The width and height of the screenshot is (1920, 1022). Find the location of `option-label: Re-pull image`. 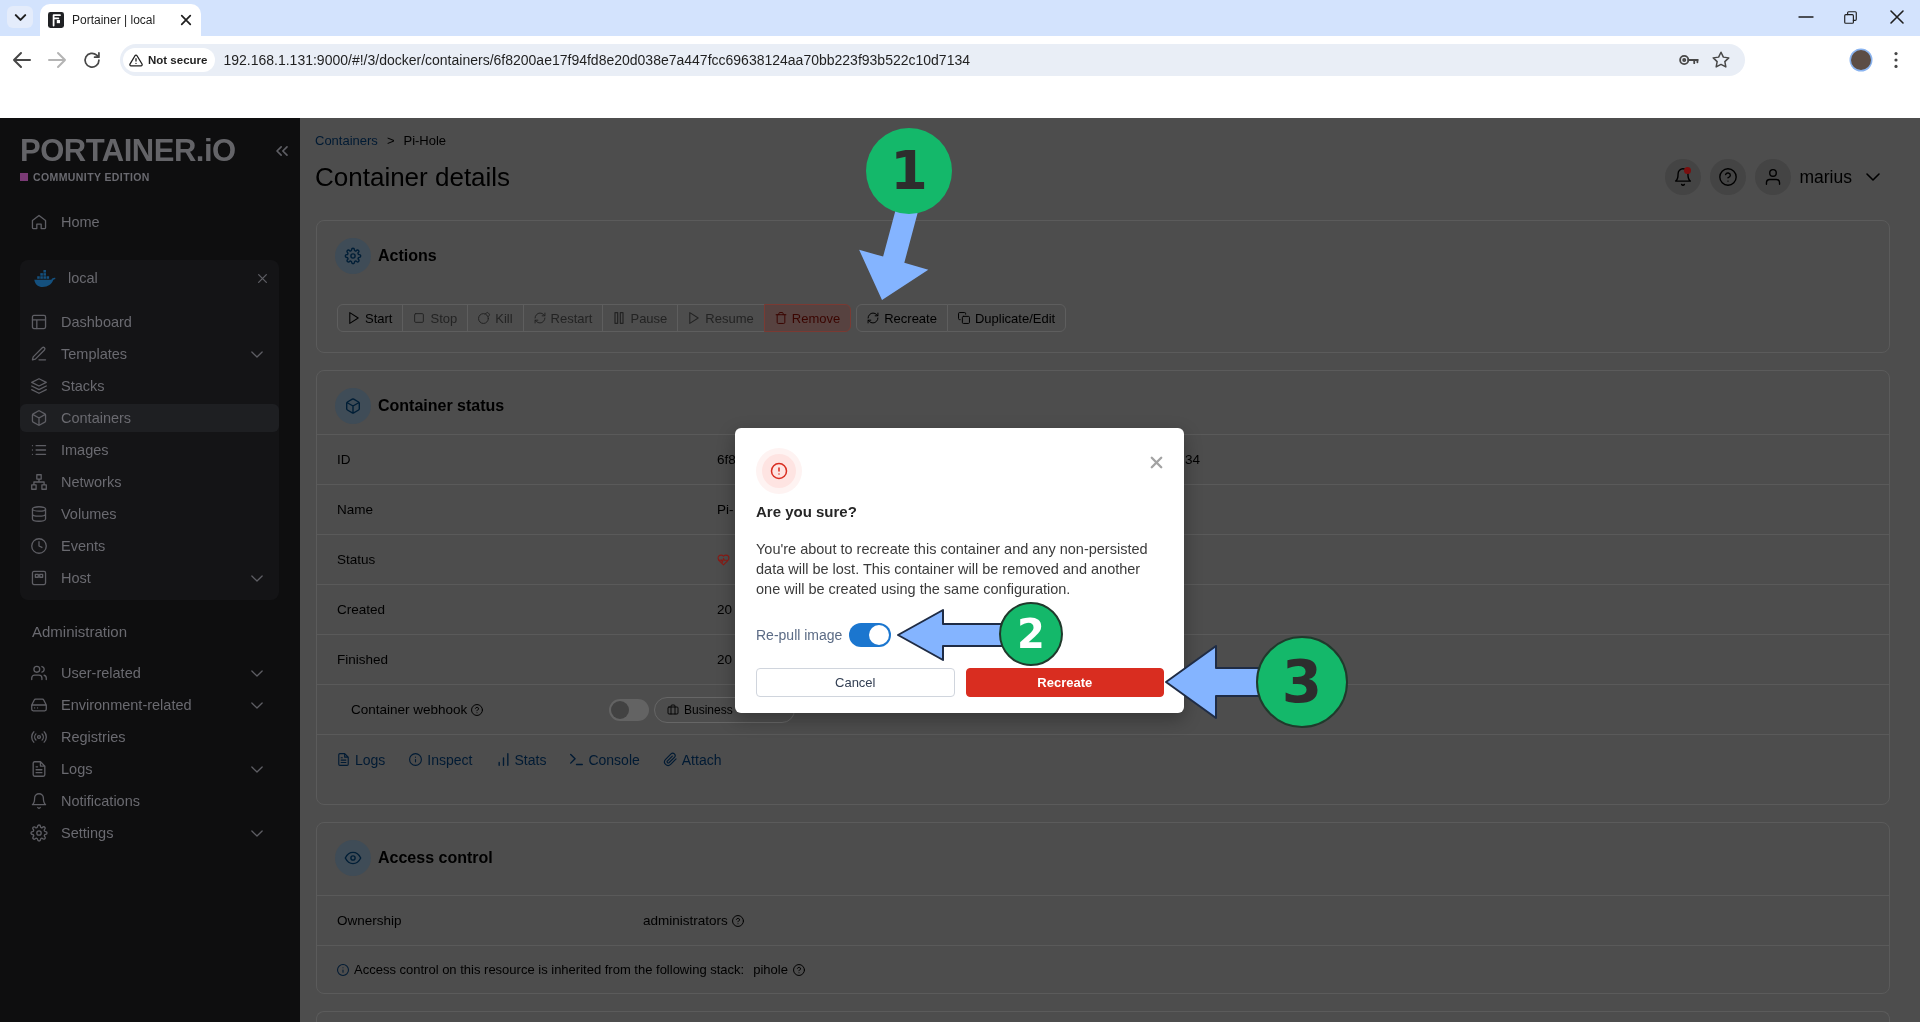

option-label: Re-pull image is located at coordinates (799, 635).